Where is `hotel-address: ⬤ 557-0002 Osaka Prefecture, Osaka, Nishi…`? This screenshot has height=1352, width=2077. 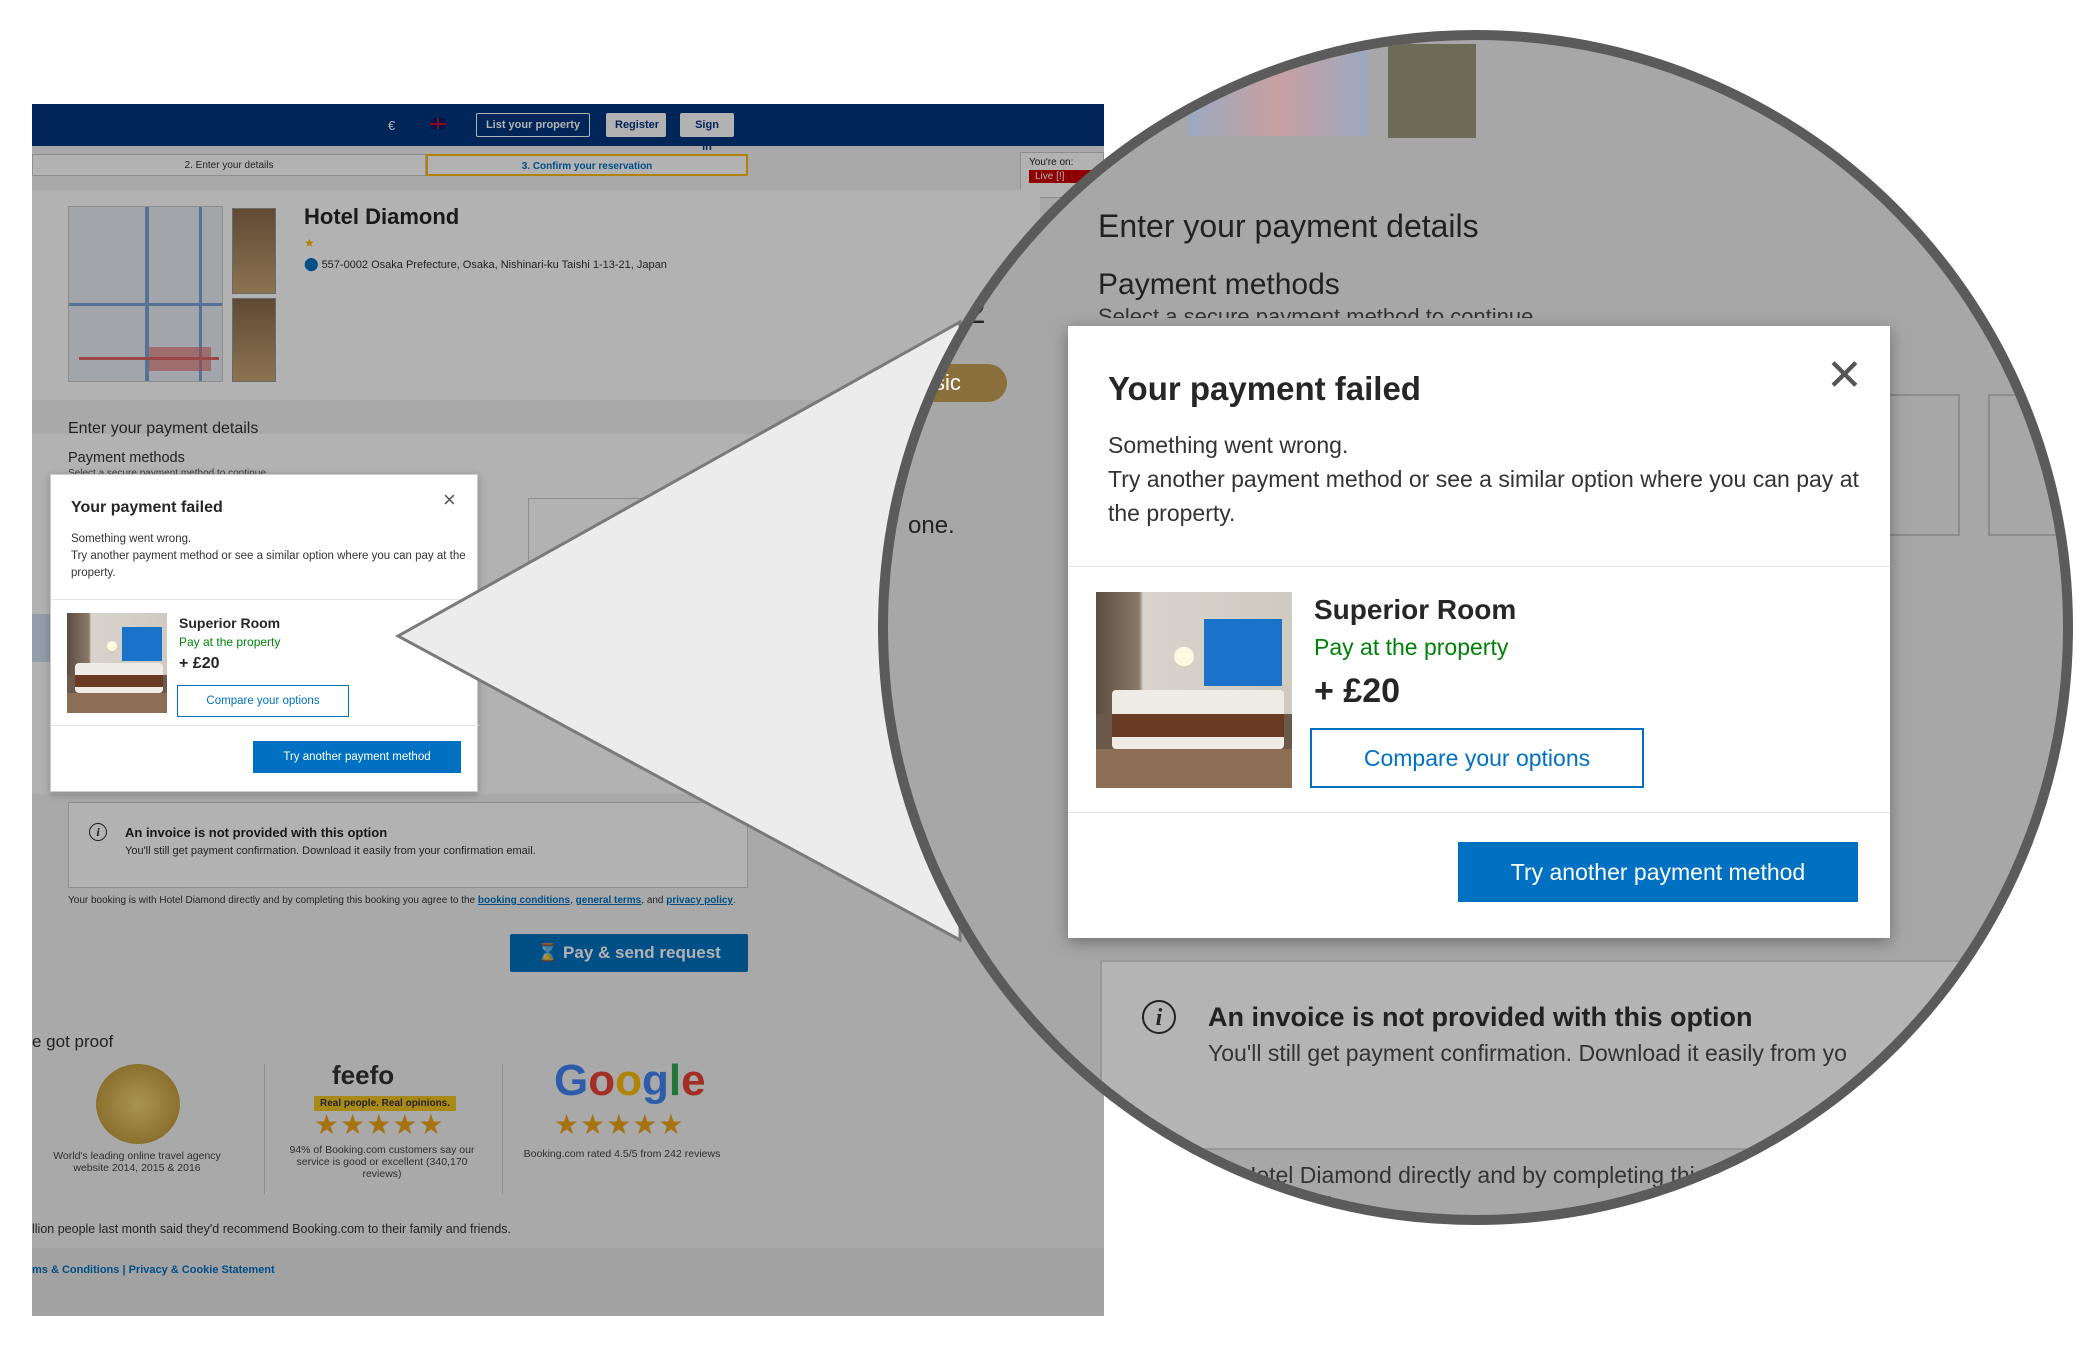
hotel-address: ⬤ 557-0002 Osaka Prefecture, Osaka, Nishi… is located at coordinates (485, 264).